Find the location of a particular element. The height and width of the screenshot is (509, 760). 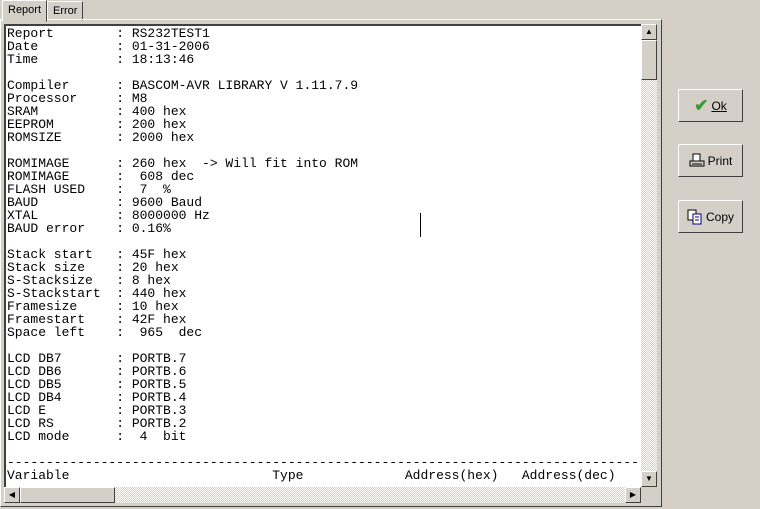

vertical-scroll-thumb is located at coordinates (649, 60).